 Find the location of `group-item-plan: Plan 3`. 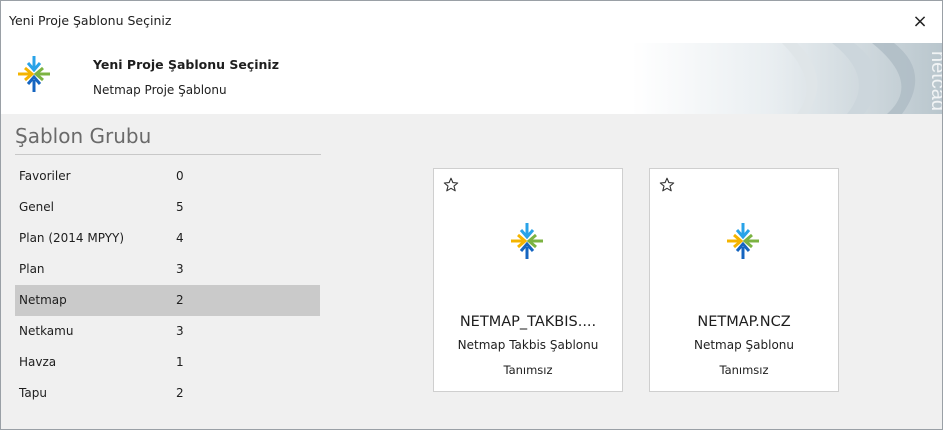

group-item-plan: Plan 3 is located at coordinates (167, 269).